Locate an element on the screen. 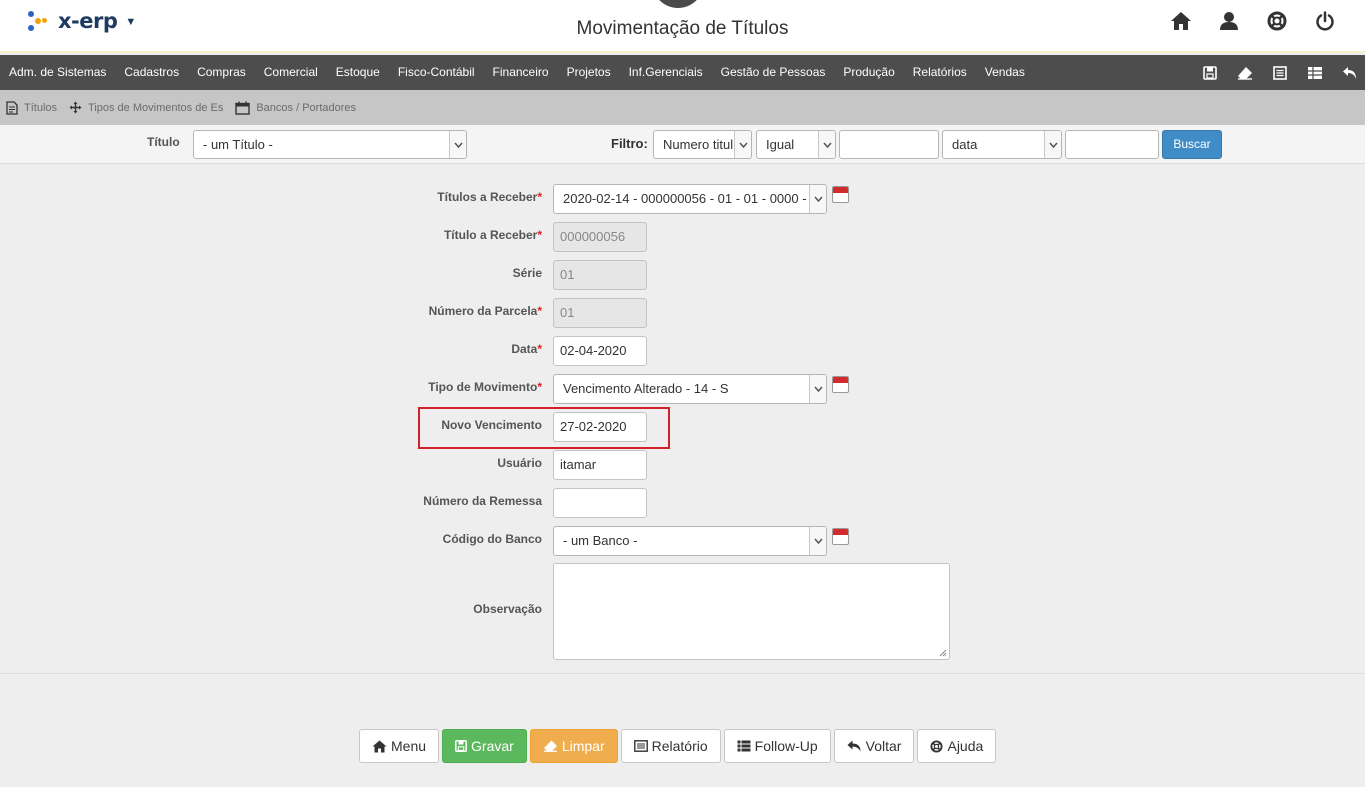  data-label: Data* is located at coordinates (526, 349).